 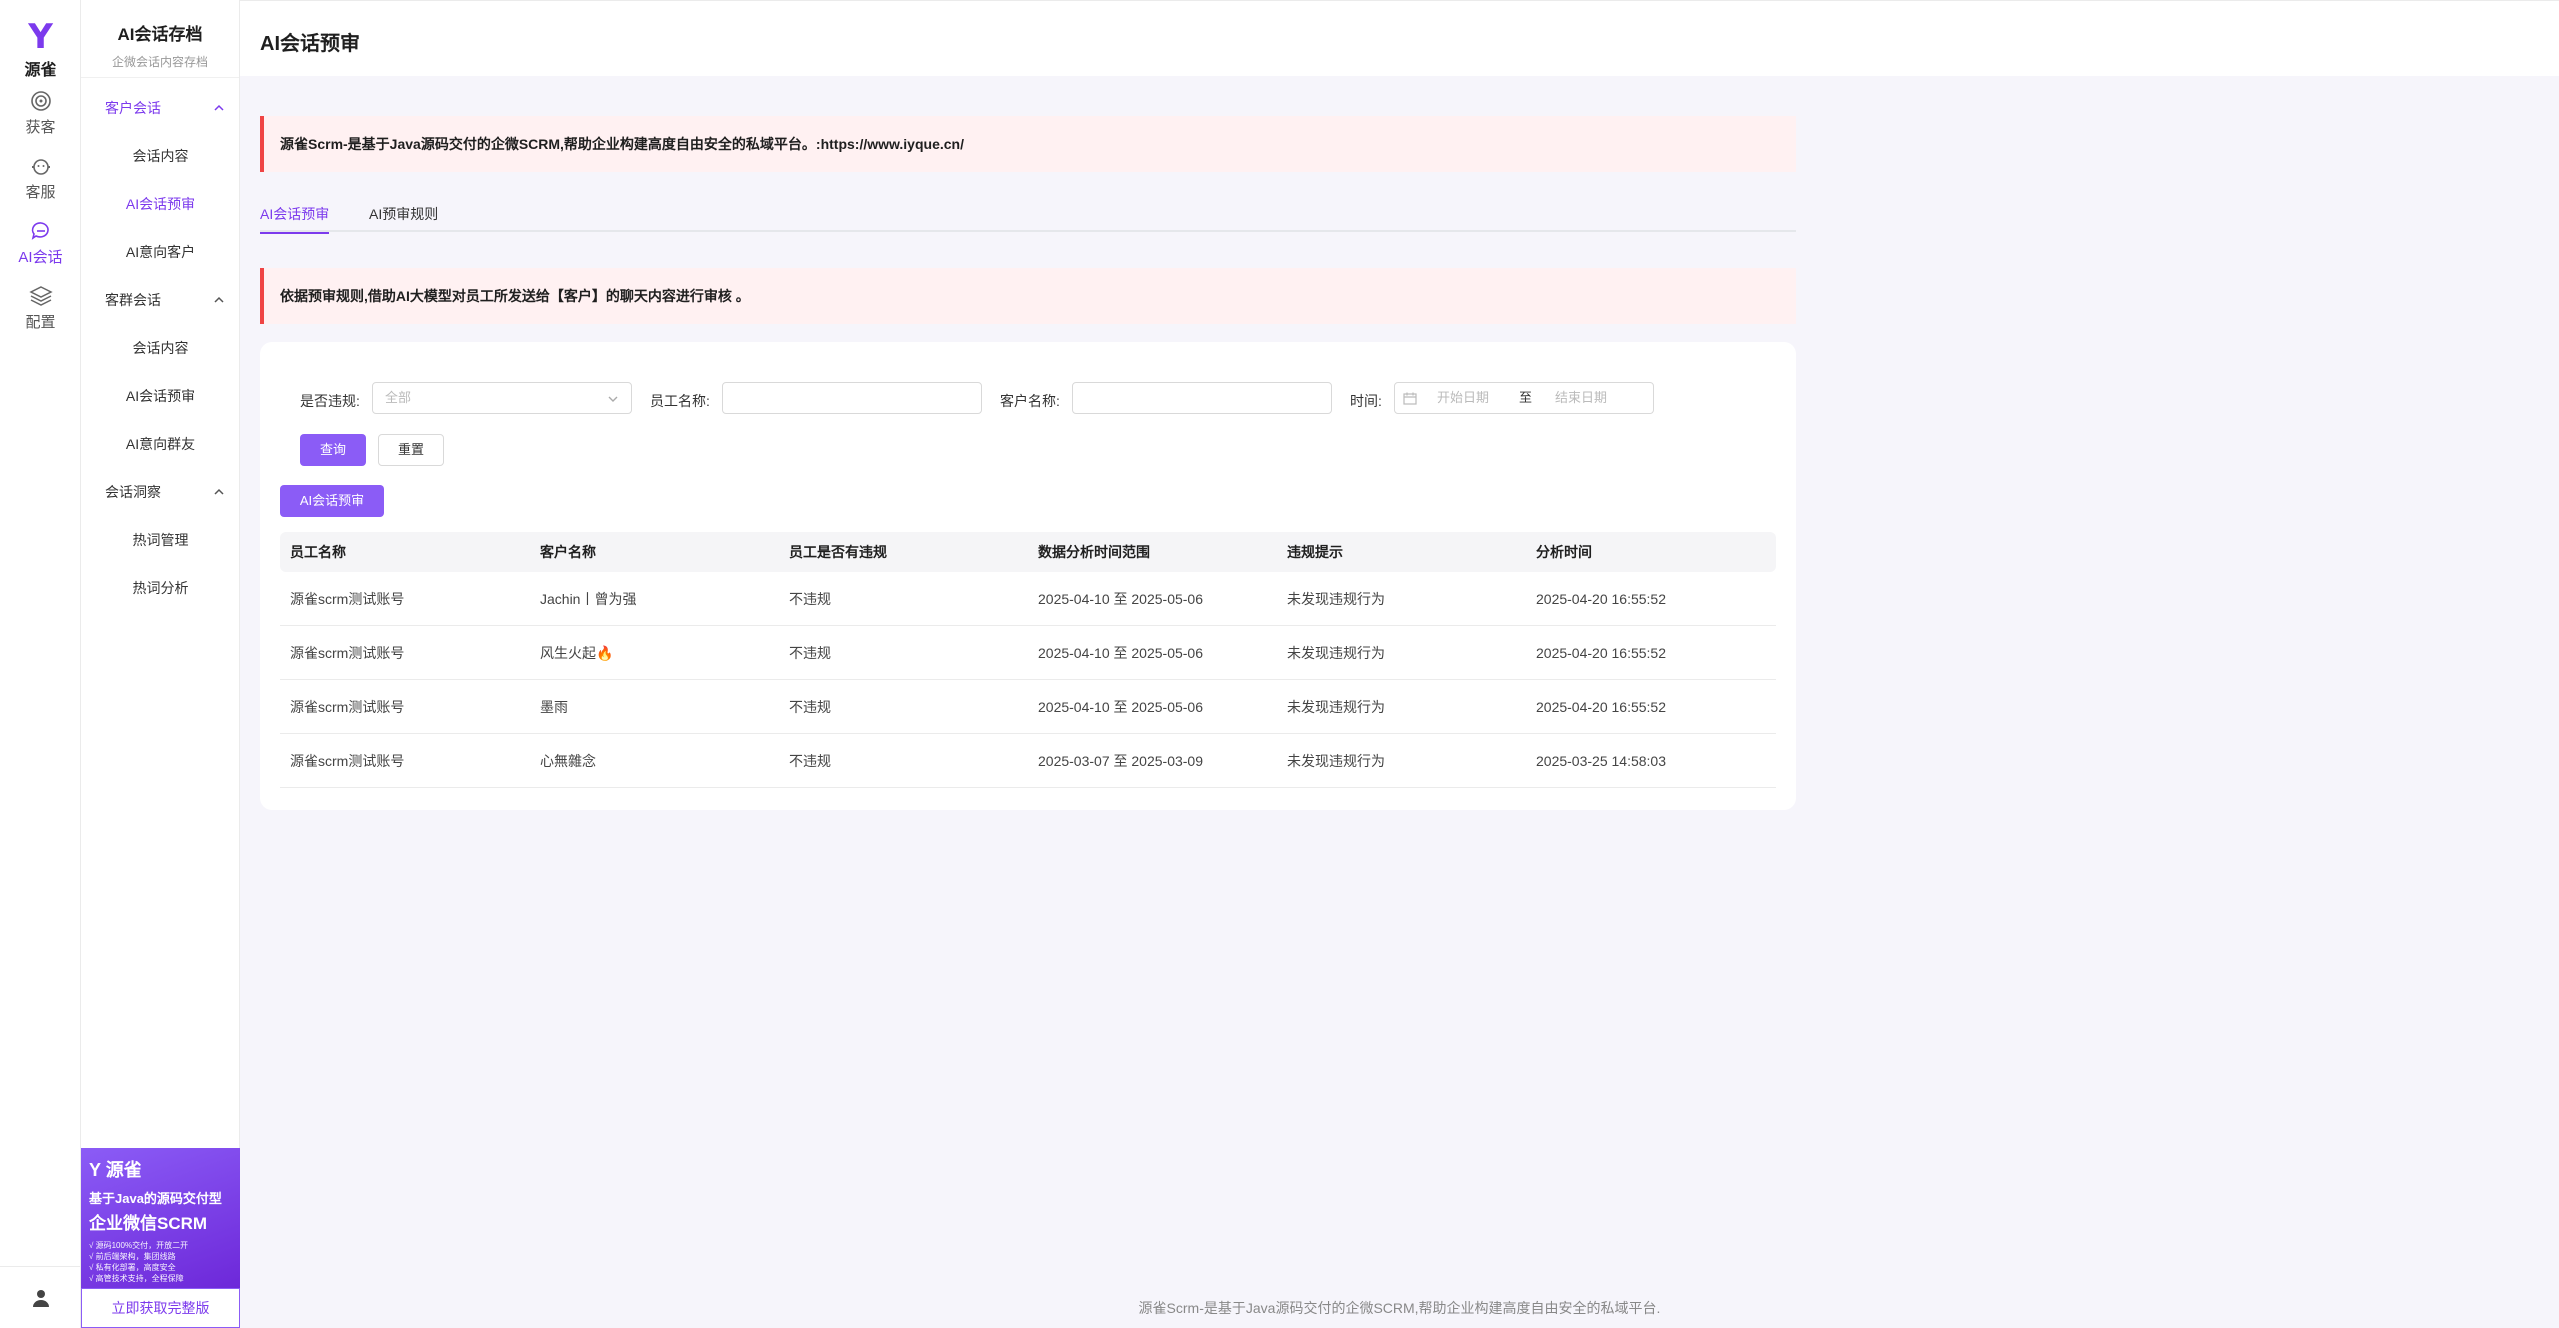 What do you see at coordinates (1399, 38) in the screenshot?
I see `page-header: AI会话预审` at bounding box center [1399, 38].